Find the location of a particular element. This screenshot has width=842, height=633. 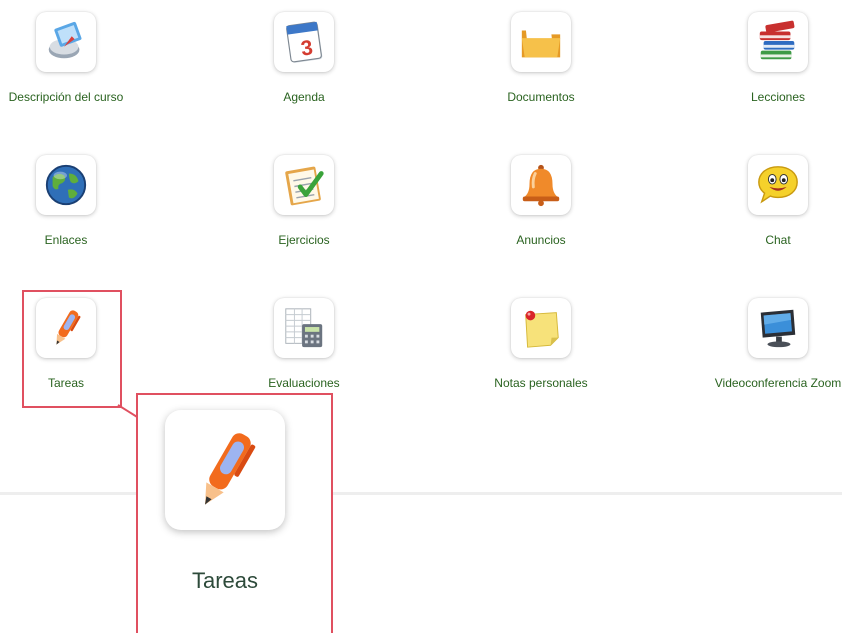

tool-chat: Chat is located at coordinates (760, 201).